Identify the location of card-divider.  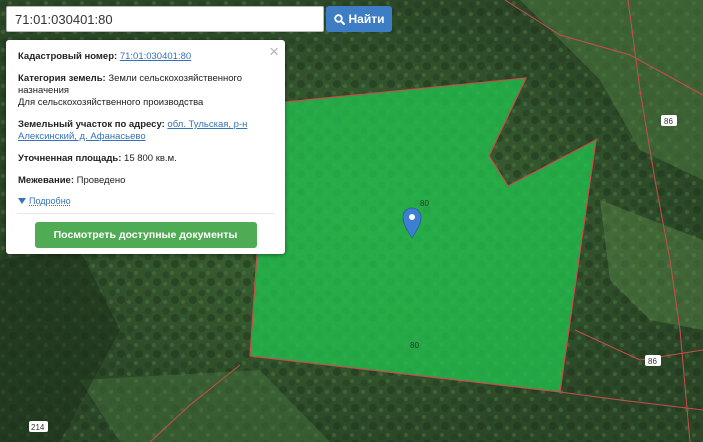
(145, 213).